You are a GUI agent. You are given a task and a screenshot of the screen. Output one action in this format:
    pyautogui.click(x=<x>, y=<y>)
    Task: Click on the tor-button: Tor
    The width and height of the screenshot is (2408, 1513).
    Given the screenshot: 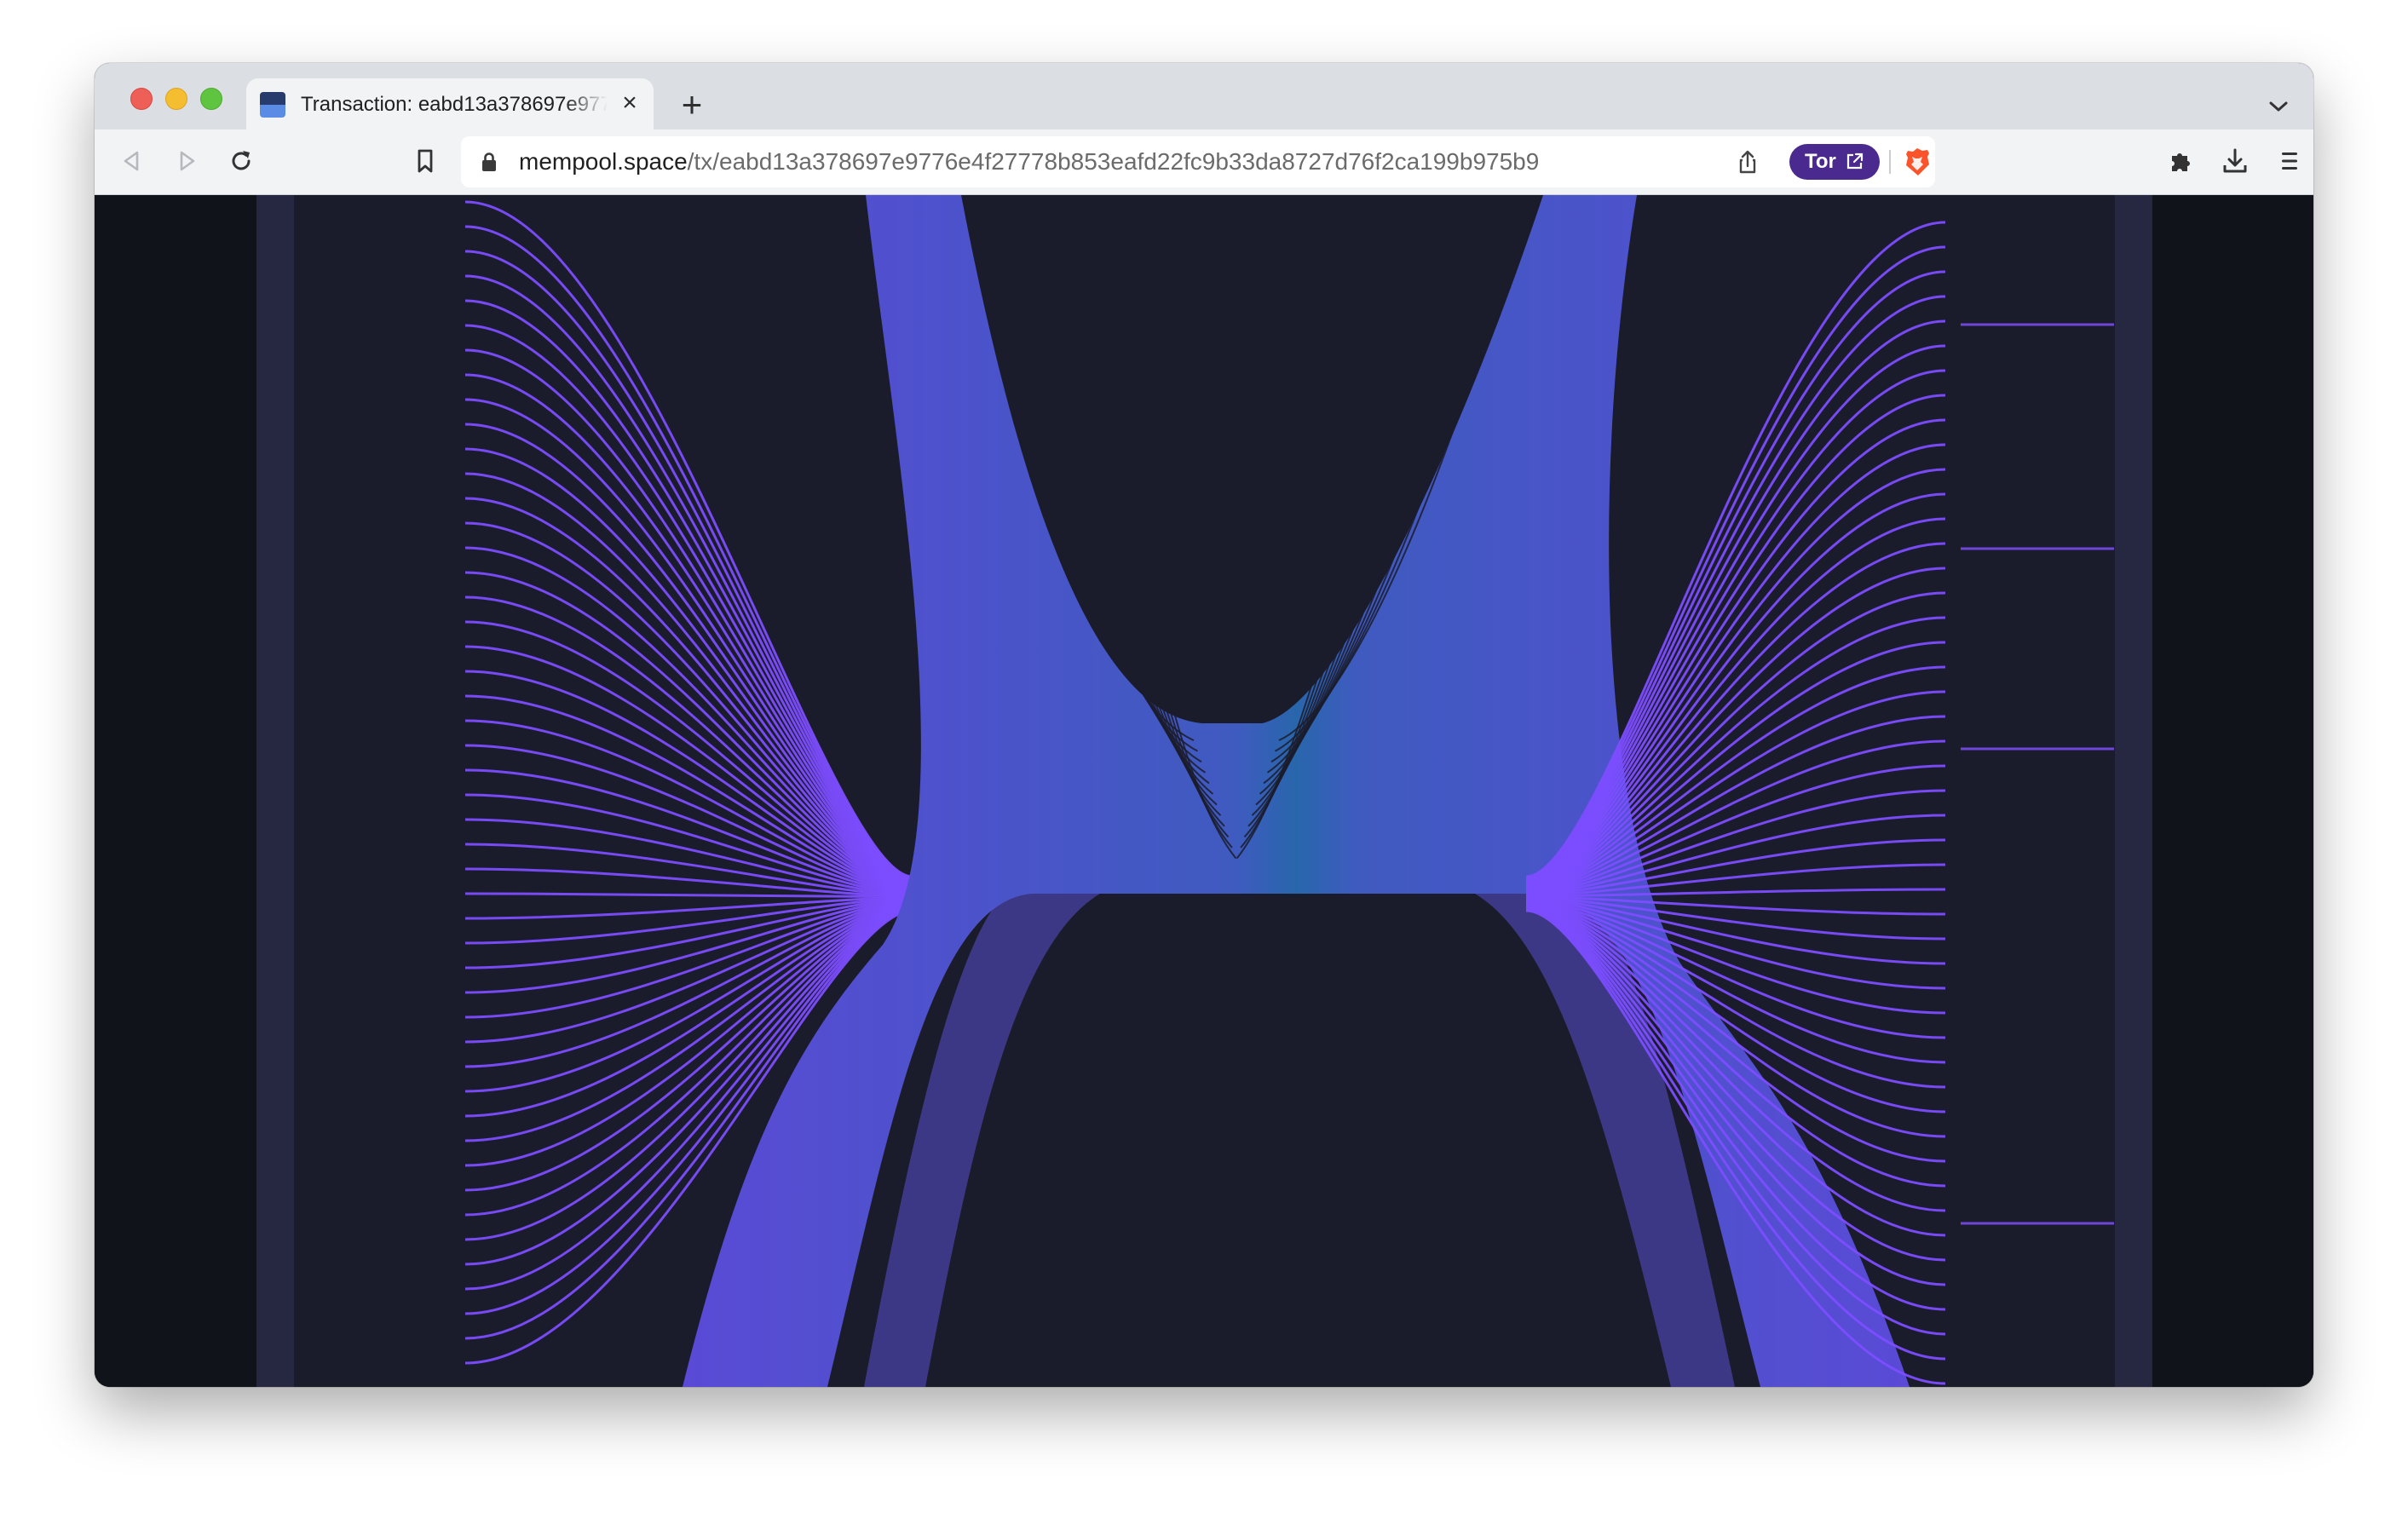 What is the action you would take?
    pyautogui.click(x=1835, y=162)
    